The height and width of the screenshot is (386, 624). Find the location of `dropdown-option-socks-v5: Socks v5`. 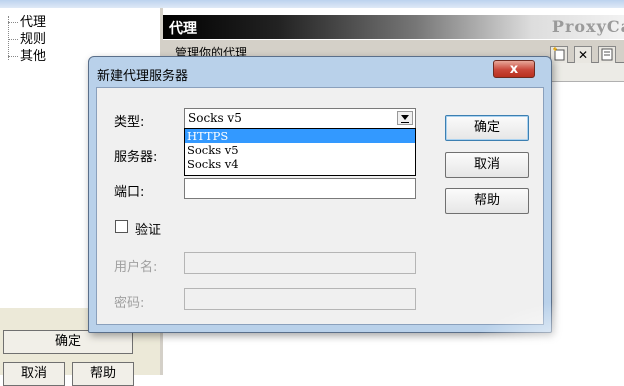

dropdown-option-socks-v5: Socks v5 is located at coordinates (300, 150).